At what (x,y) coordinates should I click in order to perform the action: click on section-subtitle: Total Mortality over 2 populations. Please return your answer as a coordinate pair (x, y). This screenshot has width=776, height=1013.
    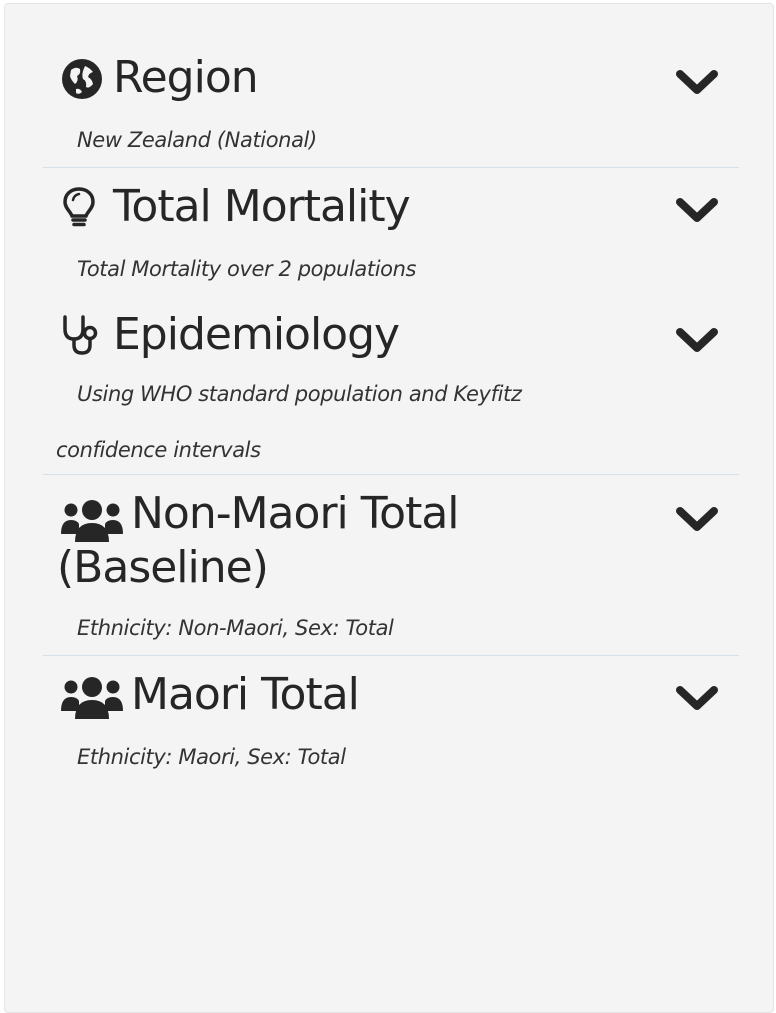
    Looking at the image, I should click on (247, 269).